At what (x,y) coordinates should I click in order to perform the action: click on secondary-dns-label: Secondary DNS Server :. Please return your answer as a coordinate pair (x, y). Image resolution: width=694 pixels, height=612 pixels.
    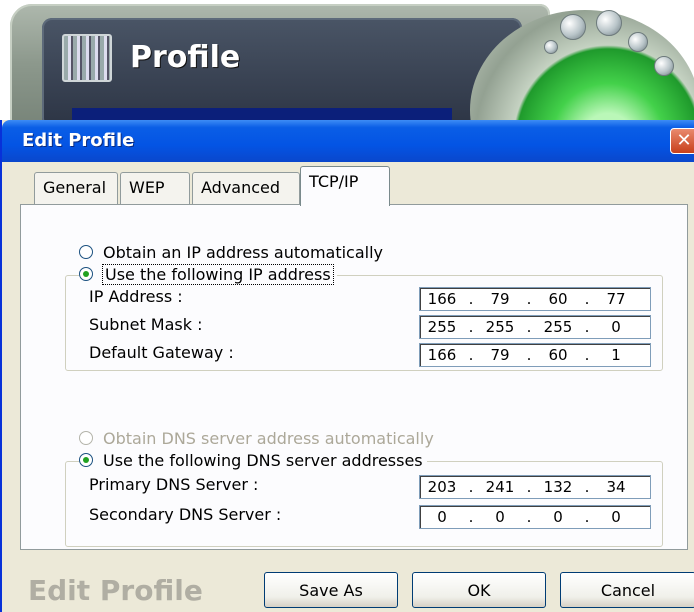
    Looking at the image, I should click on (185, 514).